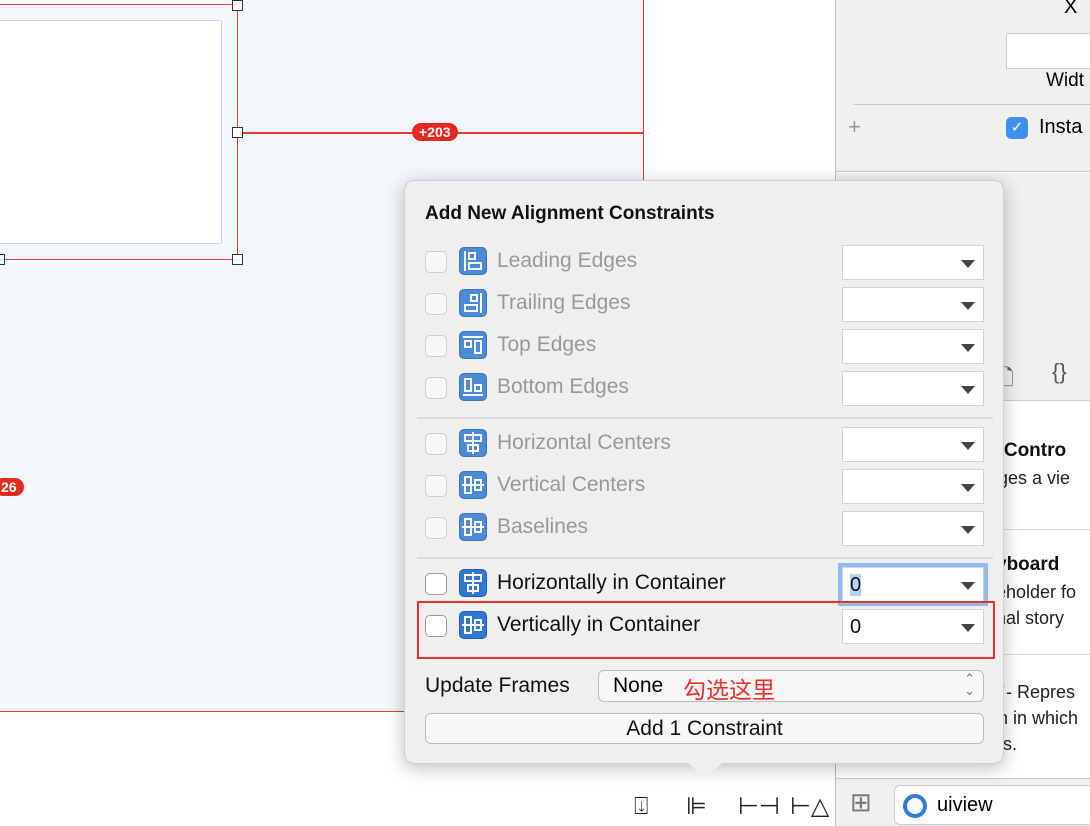 The image size is (1090, 826). I want to click on installed-checkbox: ✓, so click(1017, 128).